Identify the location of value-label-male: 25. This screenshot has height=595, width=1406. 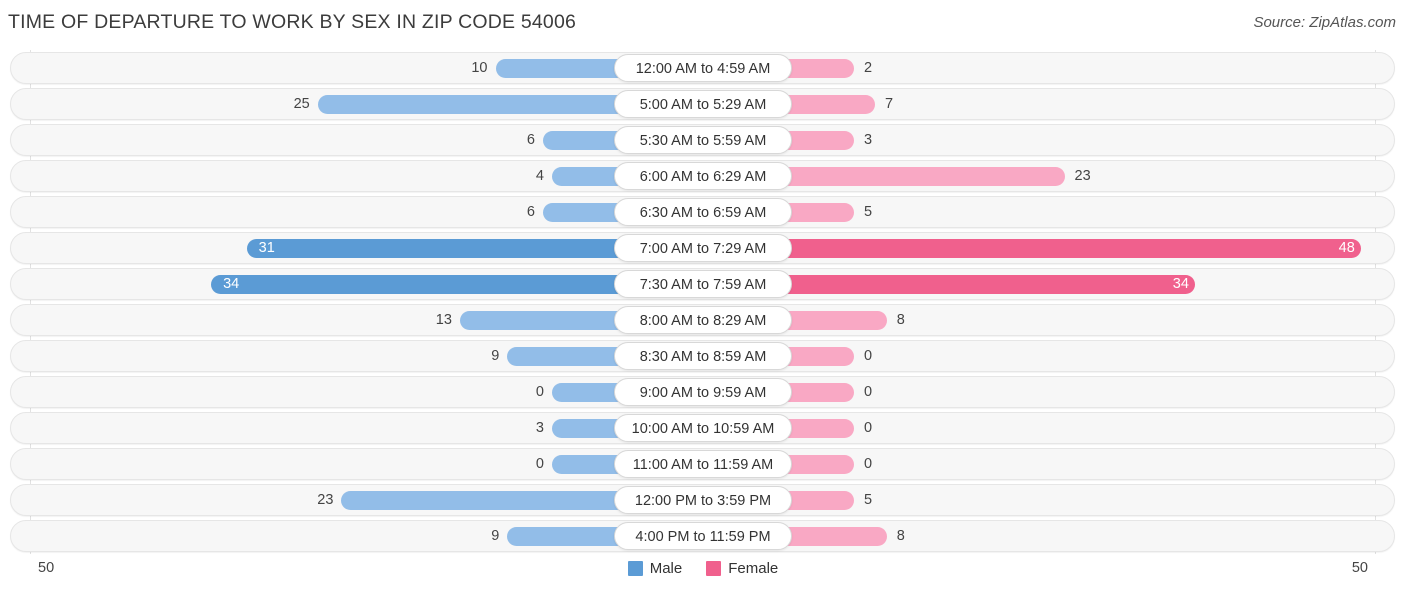
(301, 104).